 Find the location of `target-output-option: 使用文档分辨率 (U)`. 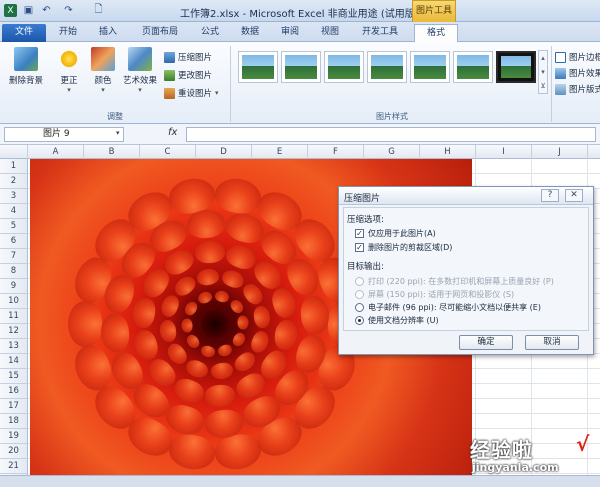

target-output-option: 使用文档分辨率 (U) is located at coordinates (397, 320).